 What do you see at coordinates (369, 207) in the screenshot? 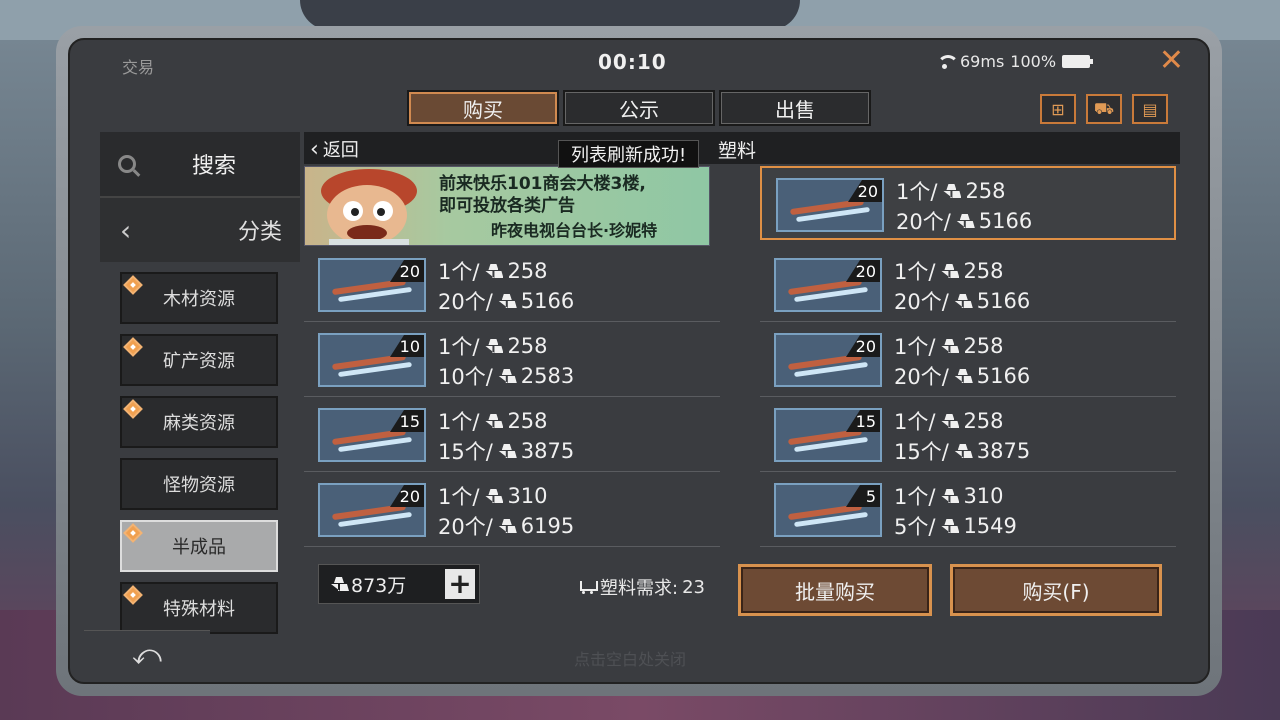
I see `mascot-image` at bounding box center [369, 207].